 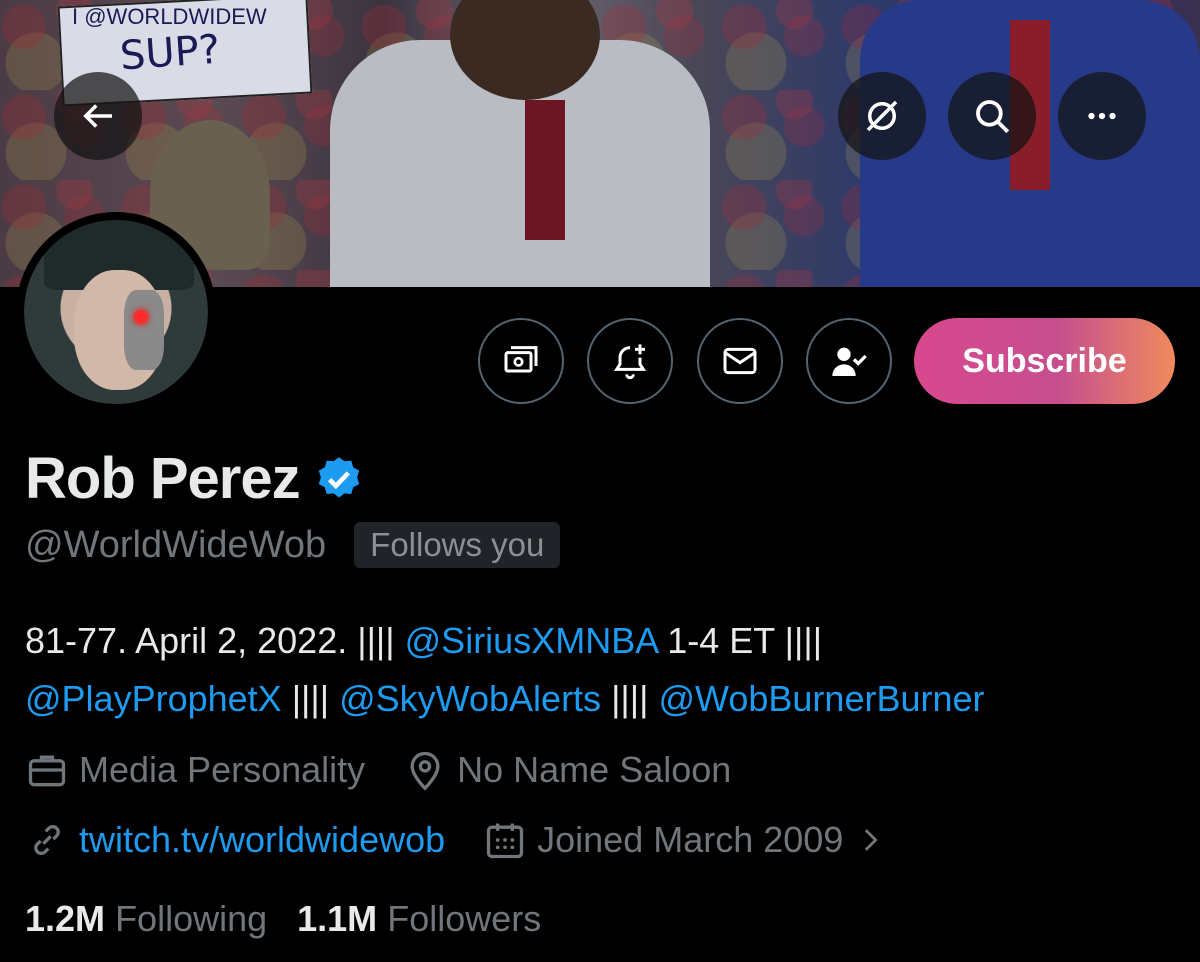 What do you see at coordinates (872, 840) in the screenshot?
I see `chevron-right-icon` at bounding box center [872, 840].